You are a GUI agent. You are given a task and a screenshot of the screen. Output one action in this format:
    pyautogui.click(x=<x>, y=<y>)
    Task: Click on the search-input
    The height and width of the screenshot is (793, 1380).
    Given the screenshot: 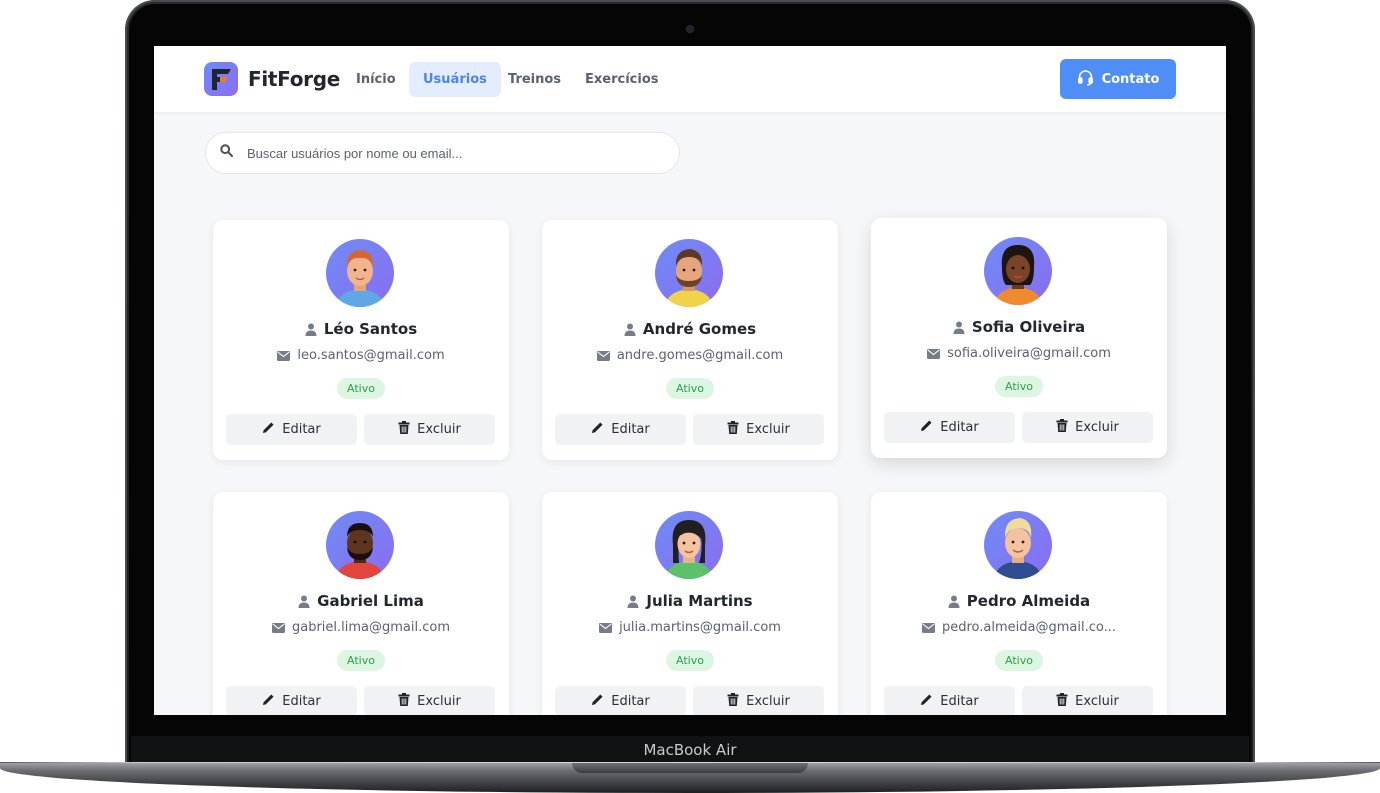 What is the action you would take?
    pyautogui.click(x=447, y=153)
    